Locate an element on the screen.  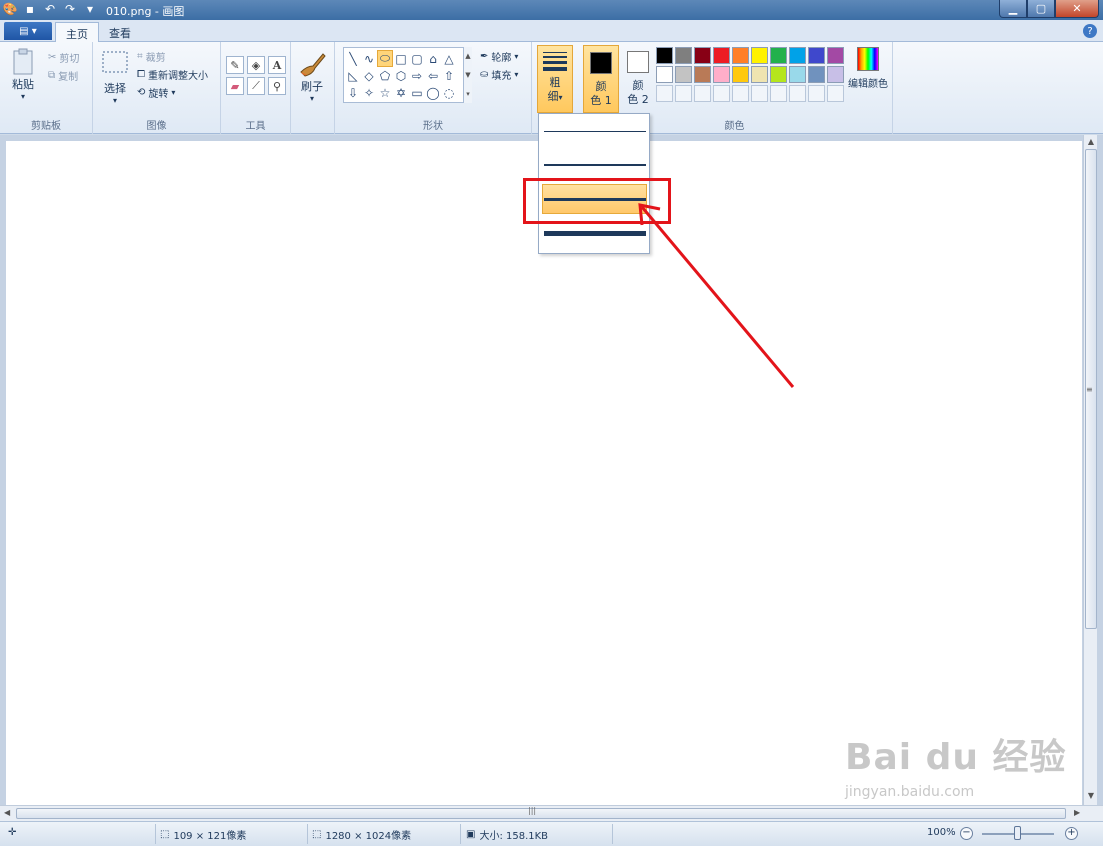
color-picker-icon: ⟋ is located at coordinates (256, 86).